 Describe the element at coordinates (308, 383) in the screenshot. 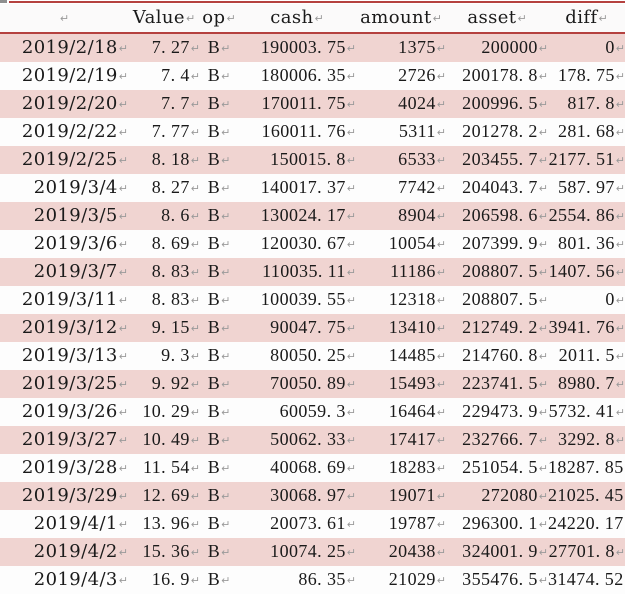

I see `cell-value: 70050. 89` at that location.